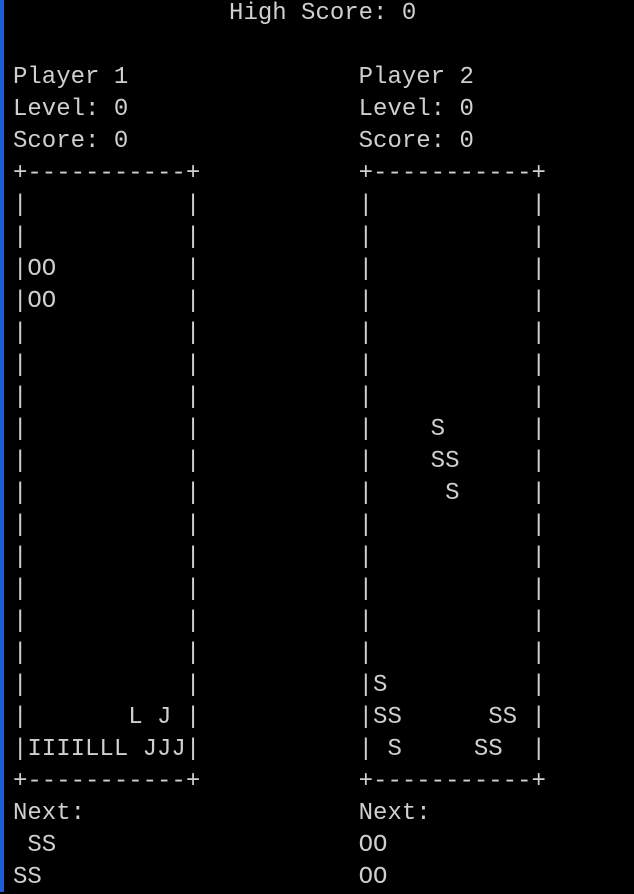 This screenshot has height=894, width=634. I want to click on terminal-window-edge, so click(2, 446).